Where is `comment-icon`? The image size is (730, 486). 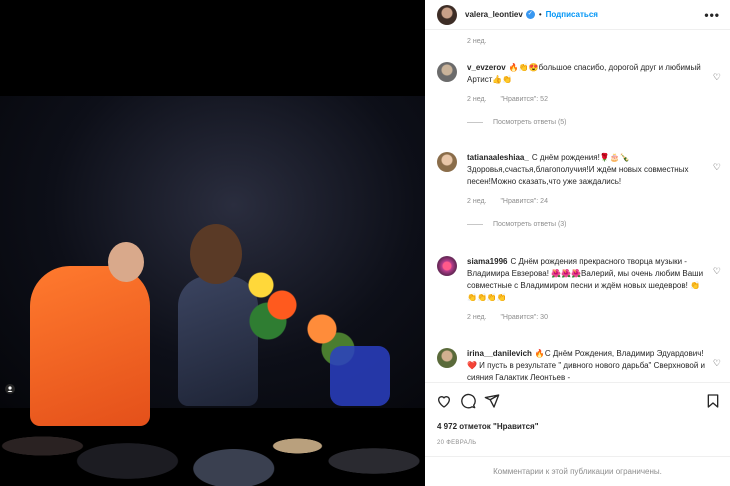 comment-icon is located at coordinates (468, 401).